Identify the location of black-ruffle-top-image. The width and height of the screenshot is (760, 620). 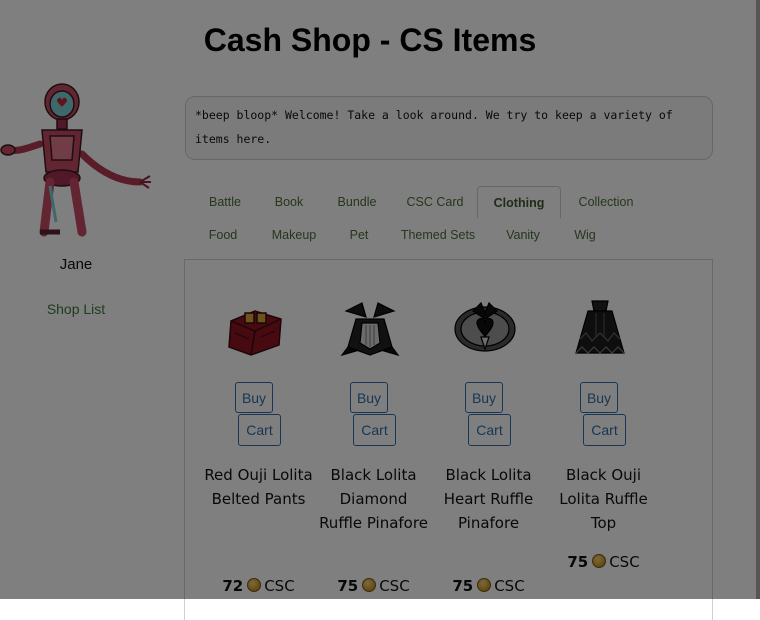
(600, 327).